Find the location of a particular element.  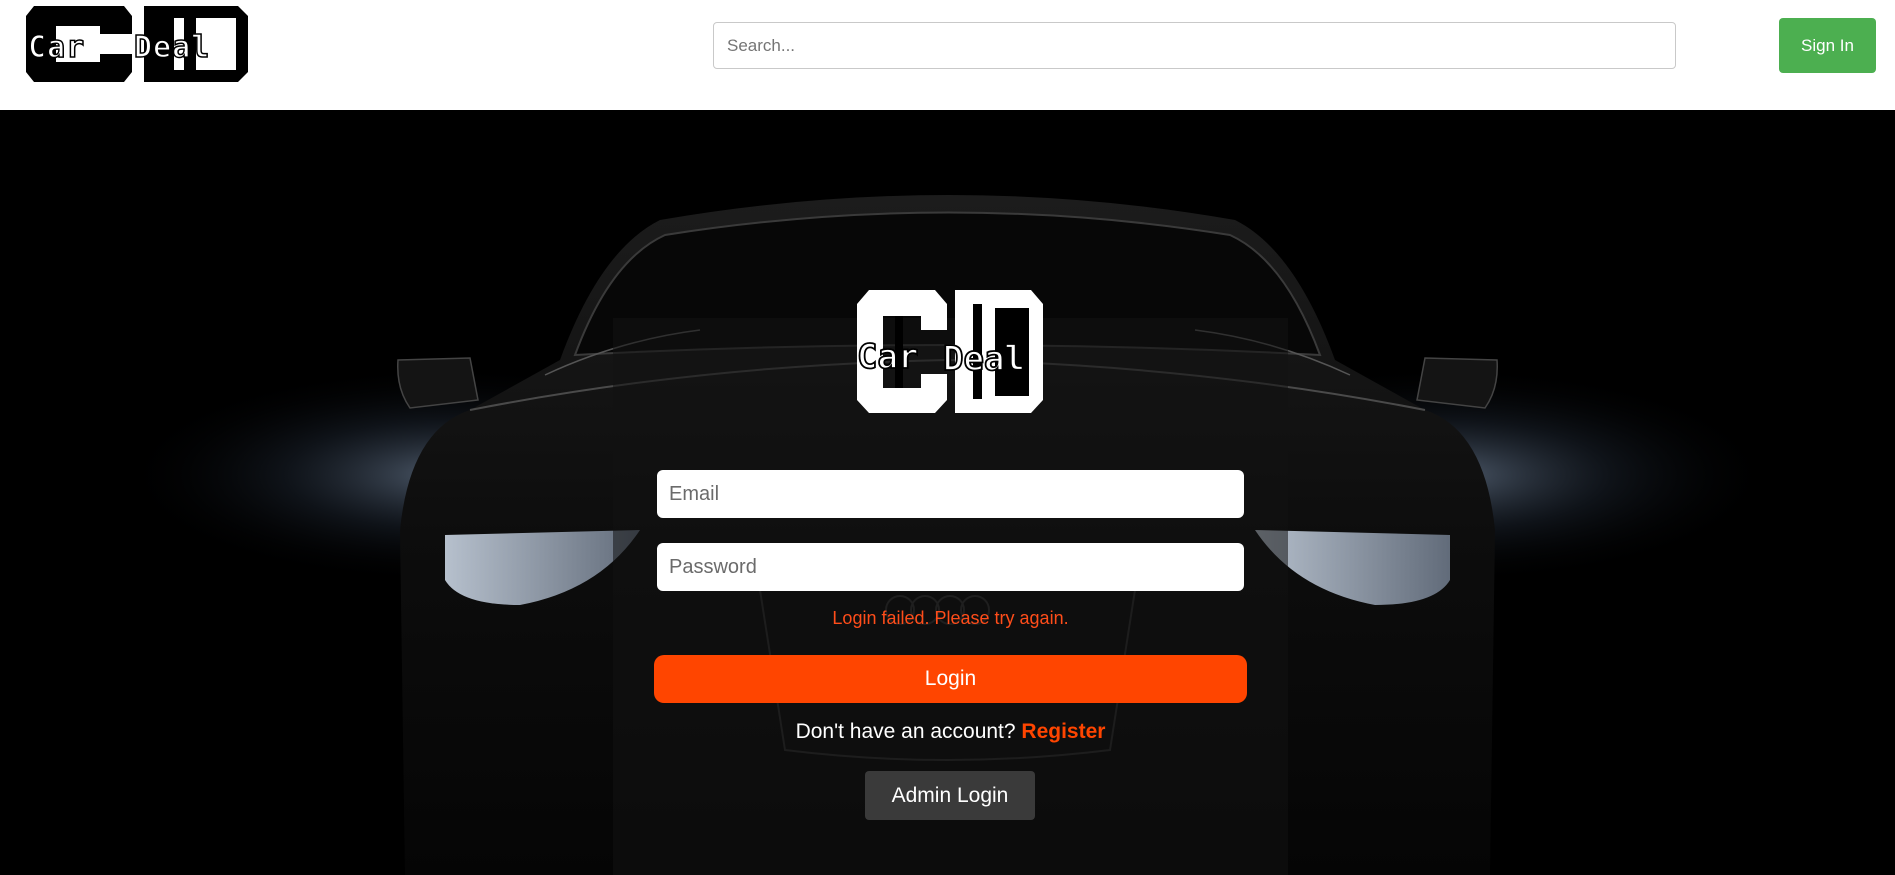

register-prompt-line: Don't have an account? Register is located at coordinates (950, 732).